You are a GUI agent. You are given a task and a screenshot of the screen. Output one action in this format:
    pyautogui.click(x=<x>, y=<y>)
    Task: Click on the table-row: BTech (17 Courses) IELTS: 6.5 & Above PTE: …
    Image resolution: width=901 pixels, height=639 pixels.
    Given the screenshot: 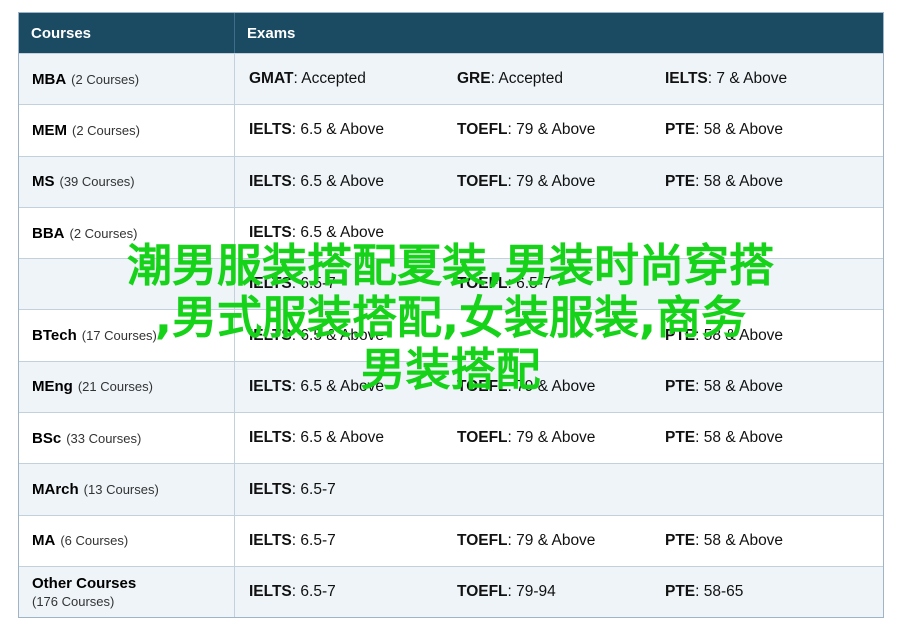 What is the action you would take?
    pyautogui.click(x=451, y=335)
    